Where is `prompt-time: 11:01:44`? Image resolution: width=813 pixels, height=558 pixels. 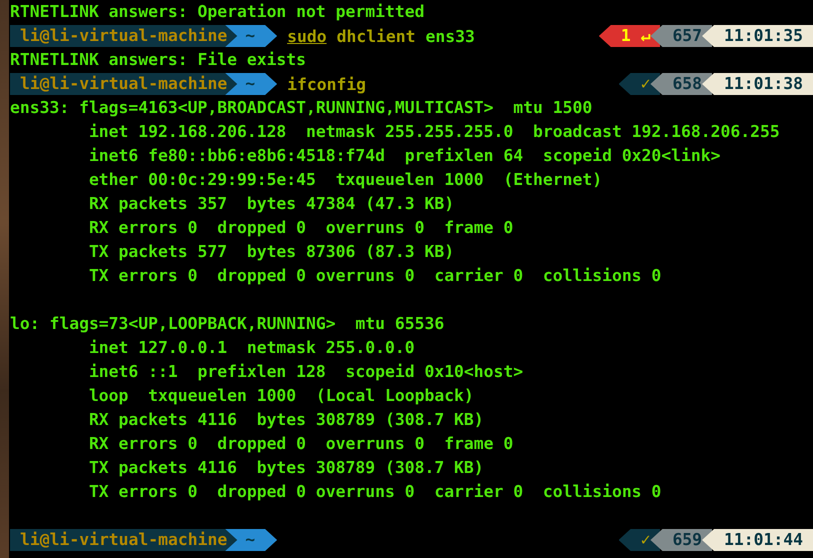 prompt-time: 11:01:44 is located at coordinates (757, 540).